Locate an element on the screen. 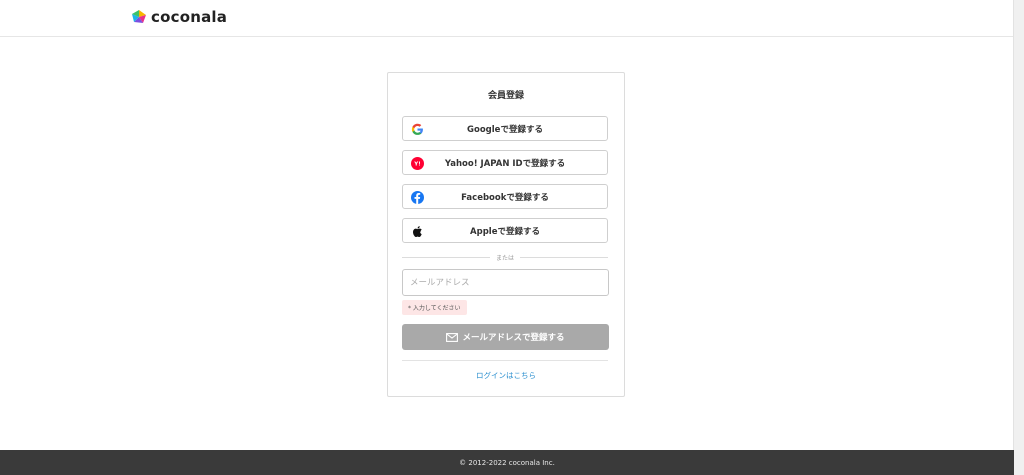 Image resolution: width=1024 pixels, height=475 pixels. google-signup-button: Googleで登録する is located at coordinates (505, 128).